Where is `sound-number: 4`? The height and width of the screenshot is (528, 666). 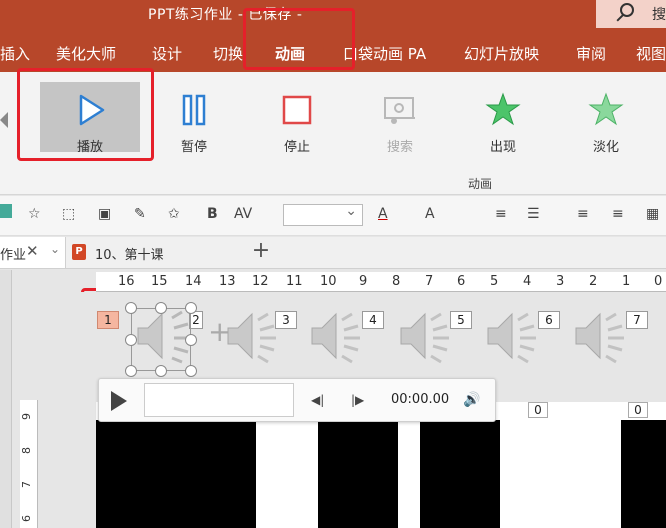
sound-number: 4 is located at coordinates (373, 320).